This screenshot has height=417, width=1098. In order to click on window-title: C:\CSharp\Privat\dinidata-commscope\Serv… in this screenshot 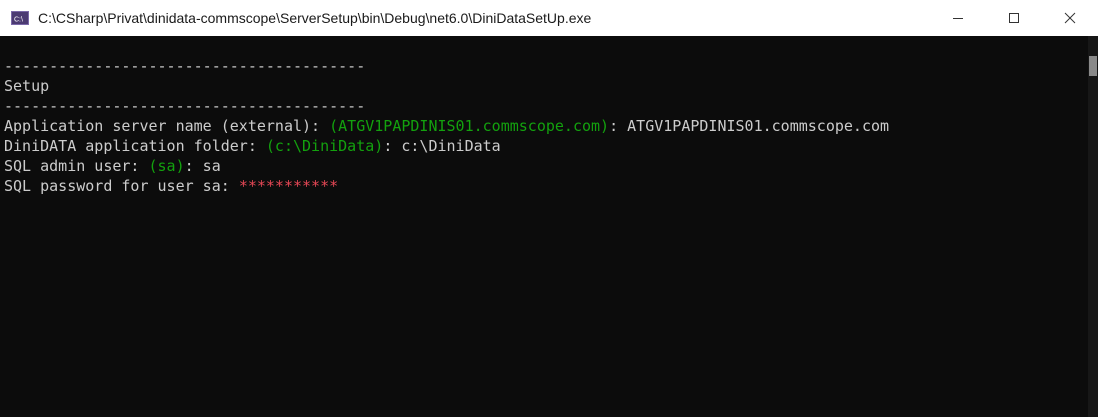, I will do `click(315, 18)`.